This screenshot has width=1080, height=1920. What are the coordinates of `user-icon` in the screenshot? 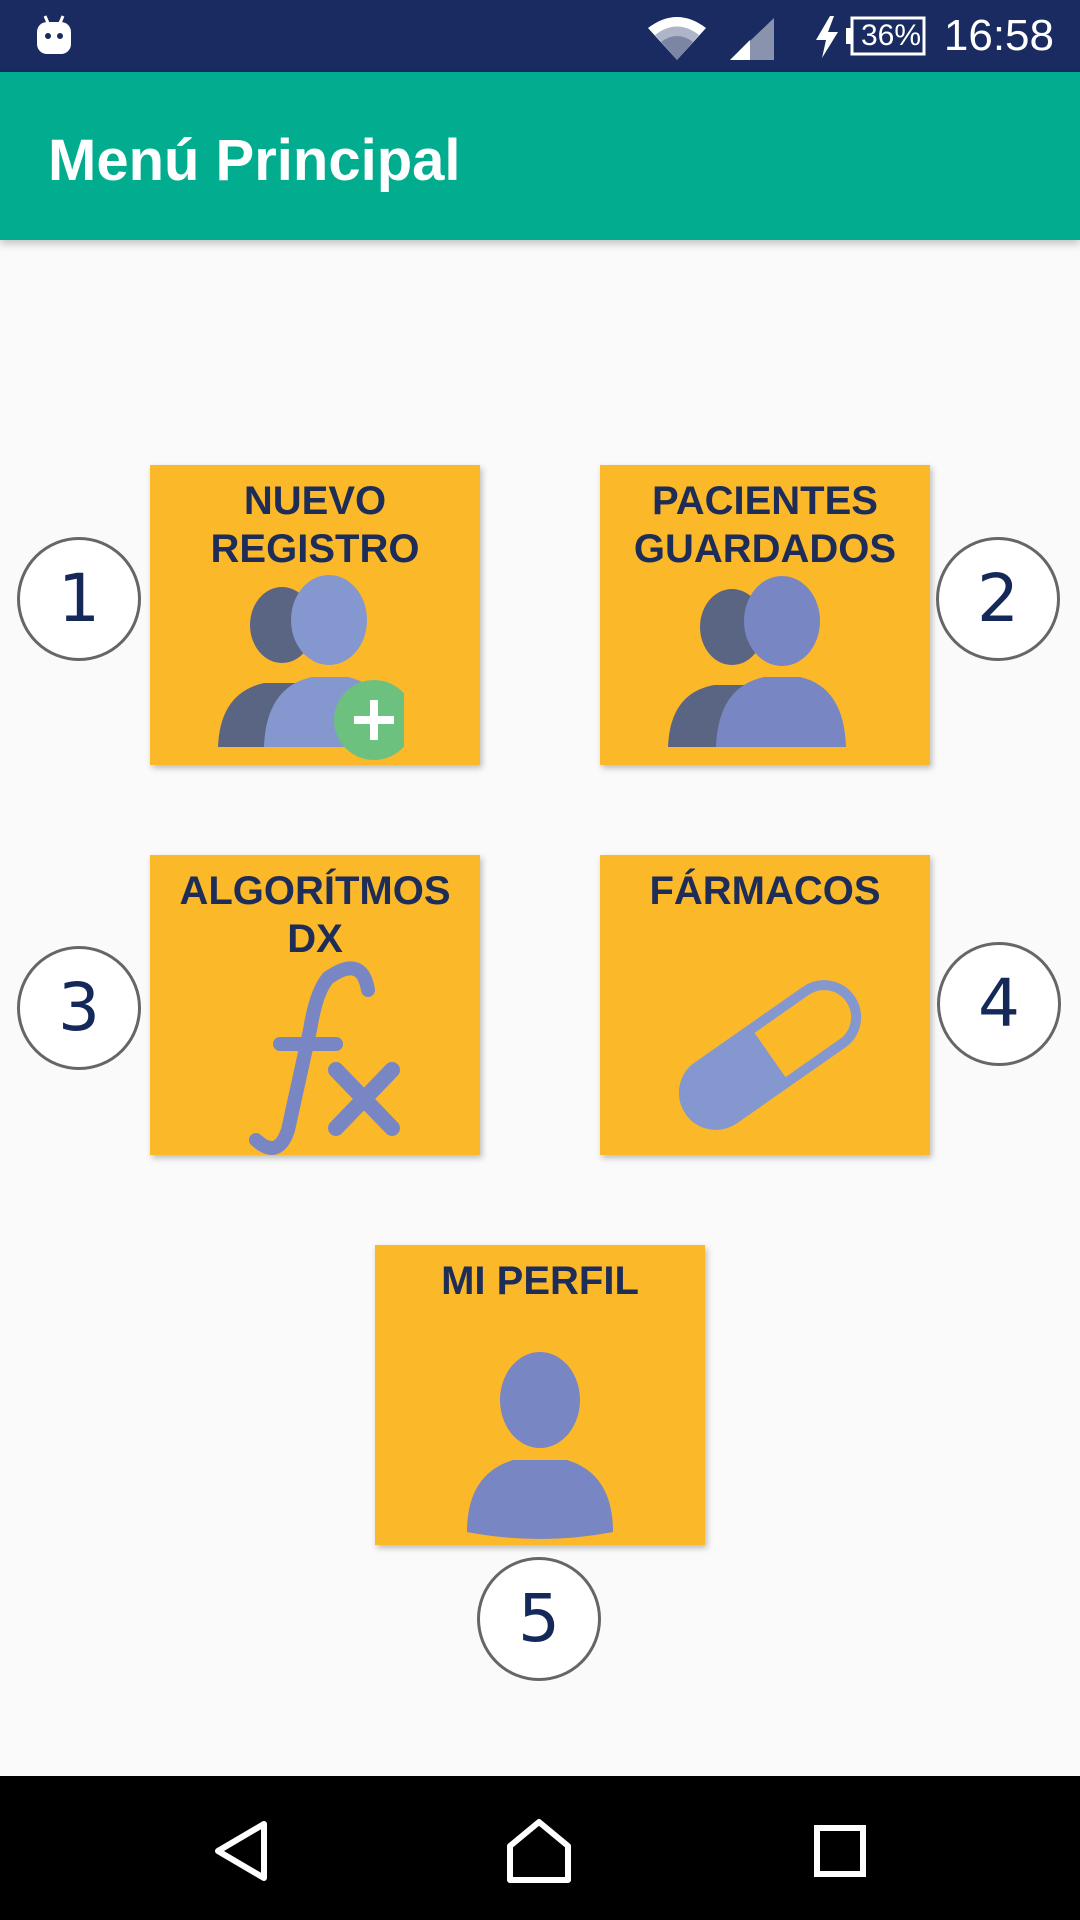 It's located at (540, 1445).